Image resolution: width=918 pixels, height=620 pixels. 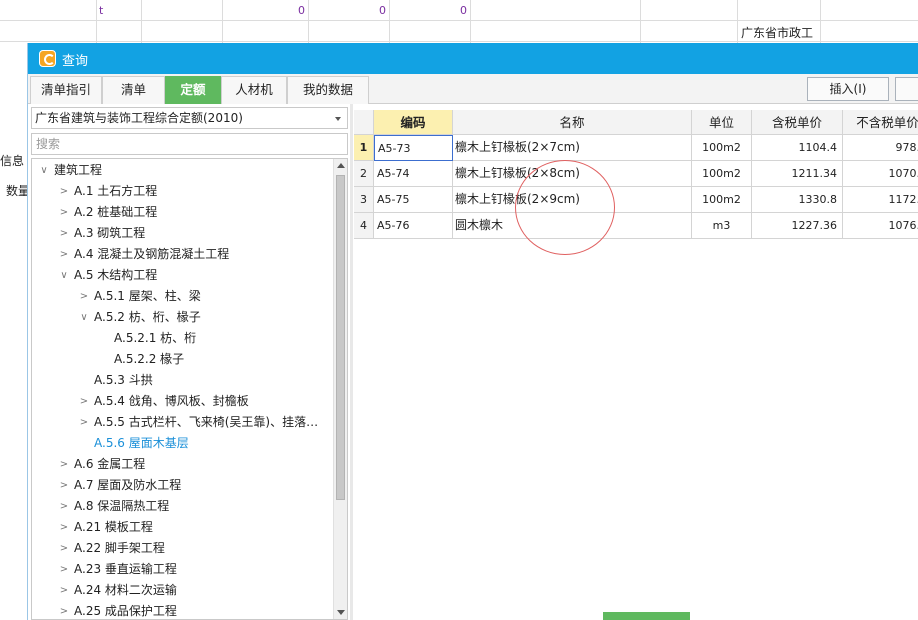 What do you see at coordinates (364, 148) in the screenshot?
I see `row-number: 1` at bounding box center [364, 148].